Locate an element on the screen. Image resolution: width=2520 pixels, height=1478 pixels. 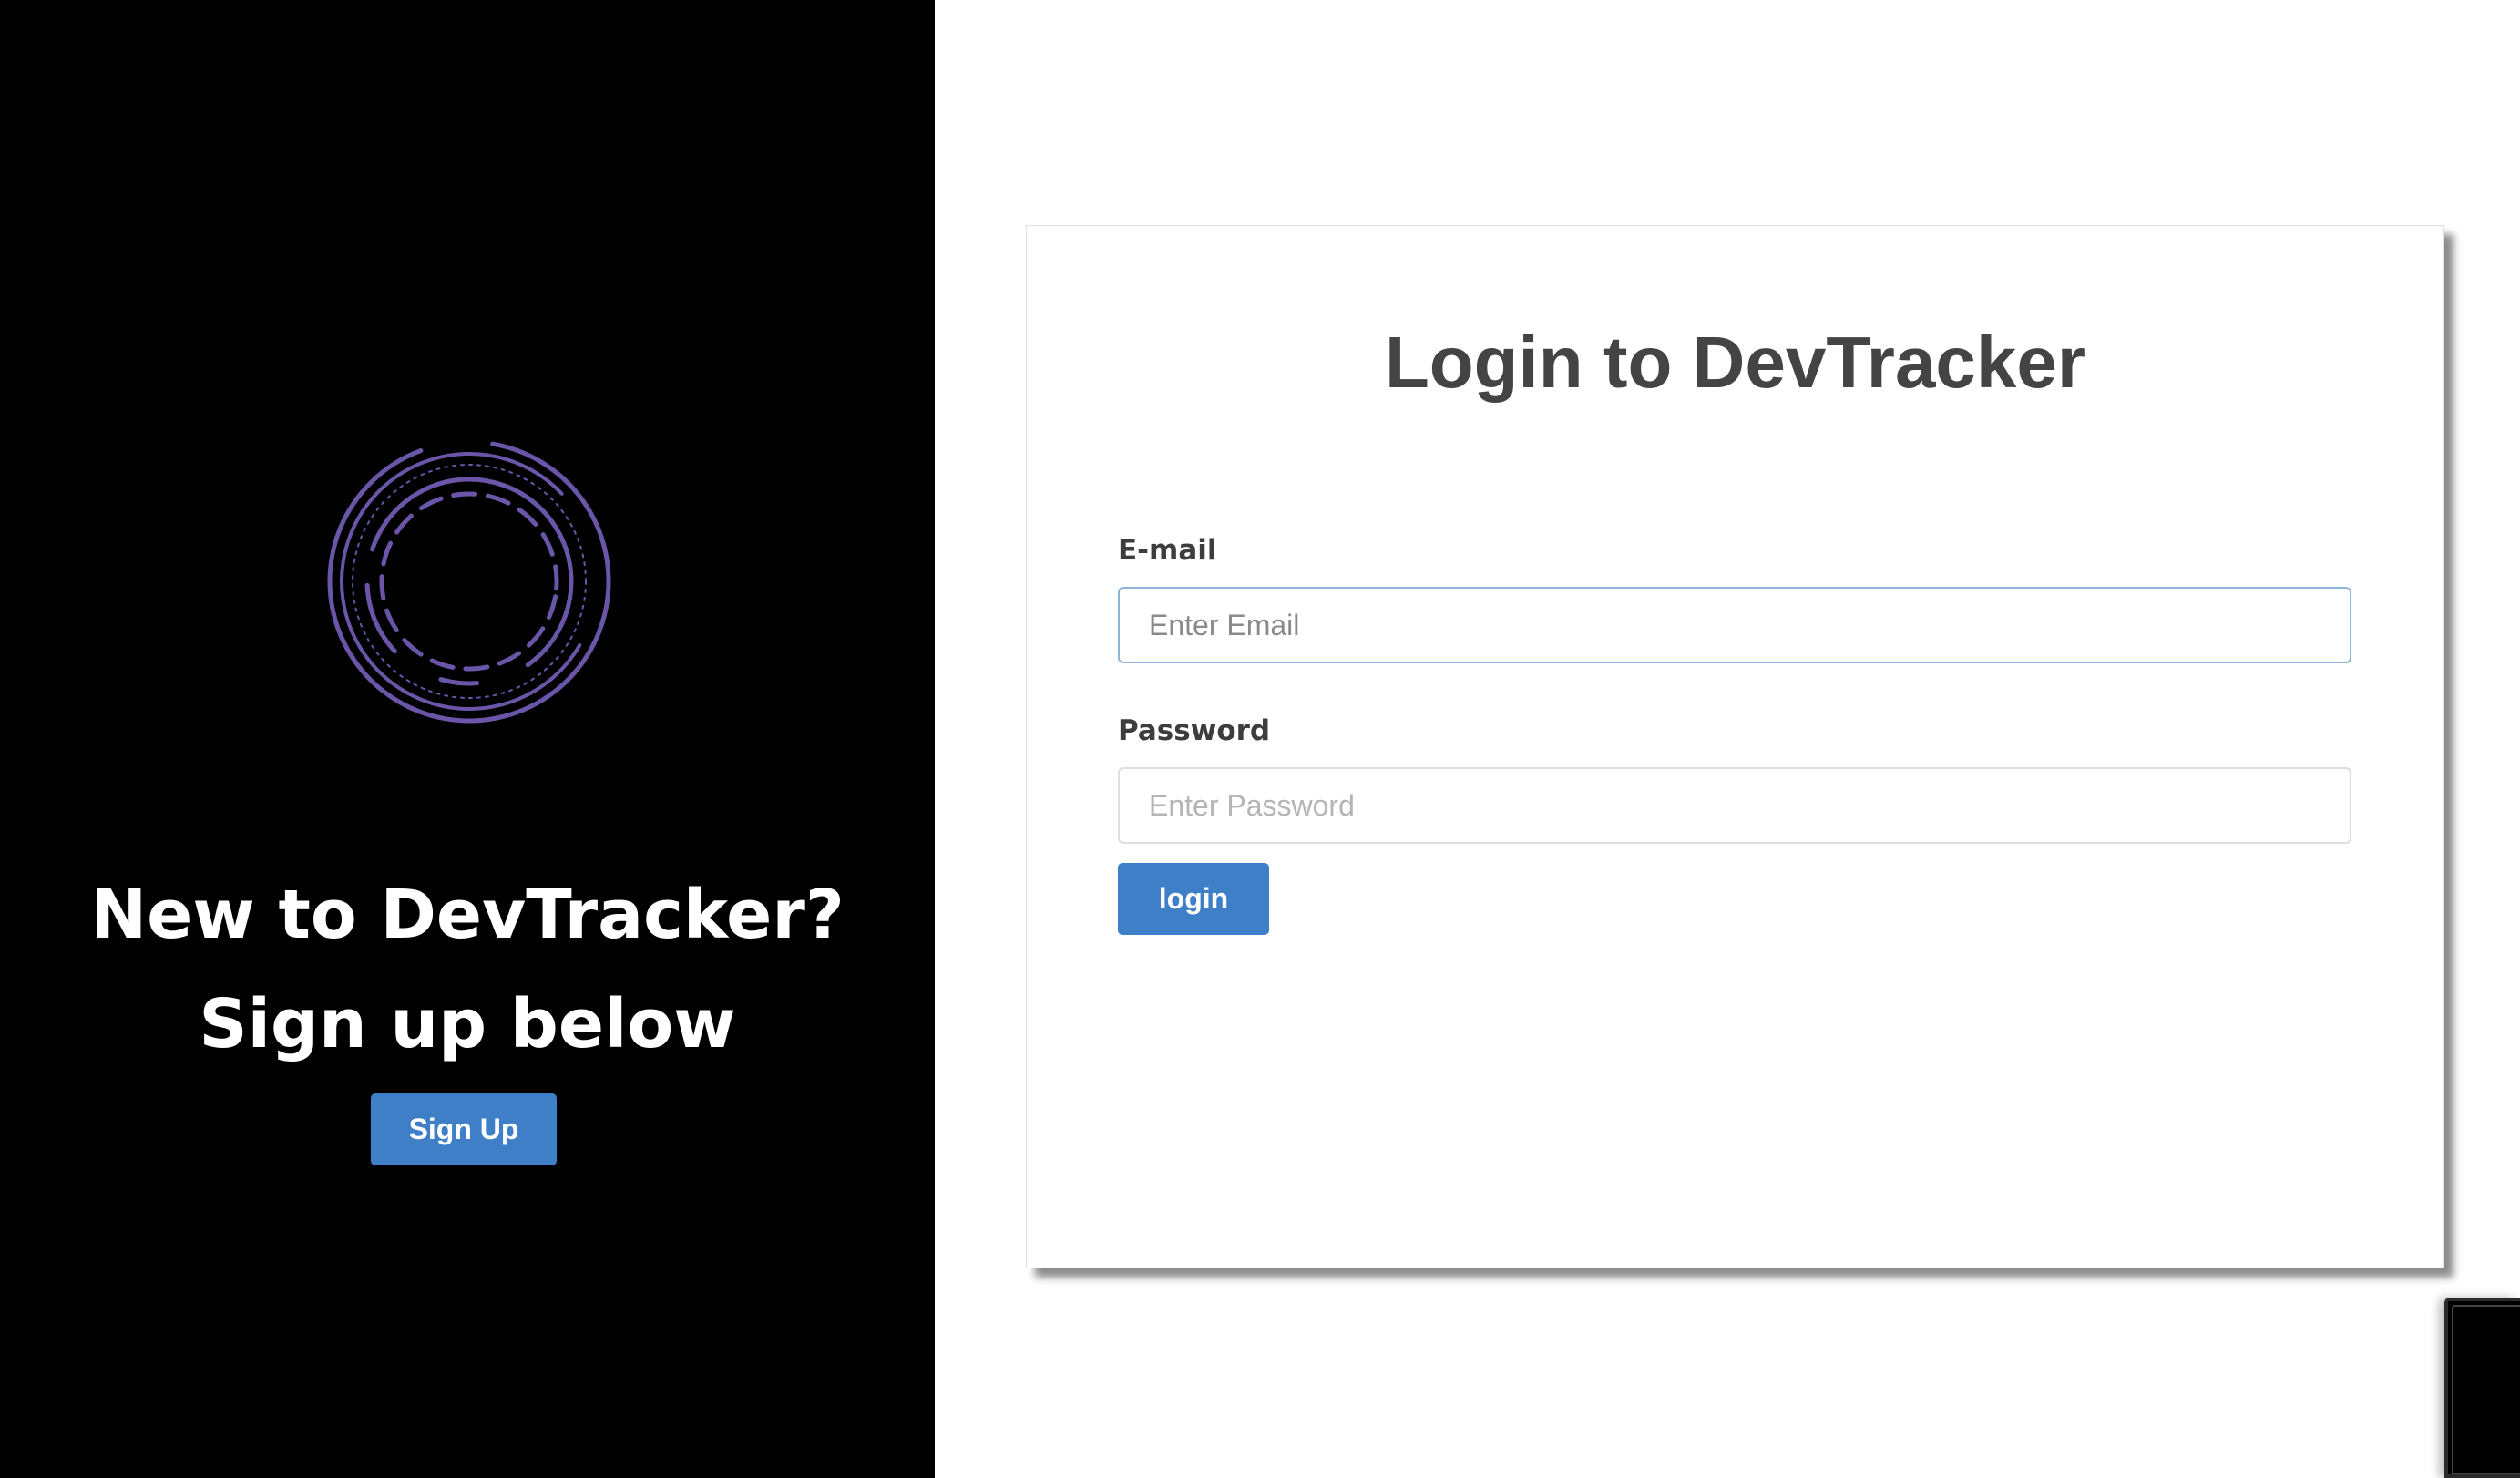
email-label: E-mail is located at coordinates (1168, 550).